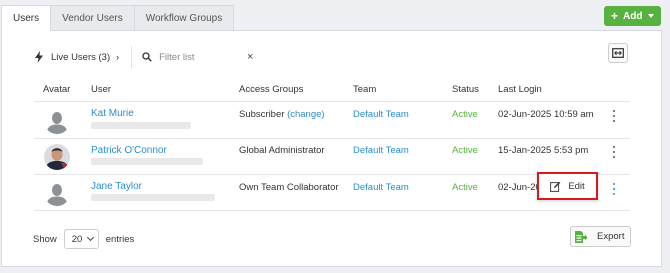  Describe the element at coordinates (520, 89) in the screenshot. I see `header-last-login: Last Login` at that location.